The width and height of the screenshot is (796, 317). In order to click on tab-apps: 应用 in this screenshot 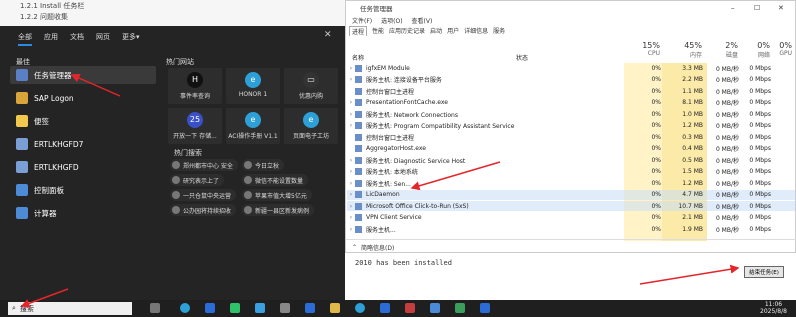, I will do `click(51, 39)`.